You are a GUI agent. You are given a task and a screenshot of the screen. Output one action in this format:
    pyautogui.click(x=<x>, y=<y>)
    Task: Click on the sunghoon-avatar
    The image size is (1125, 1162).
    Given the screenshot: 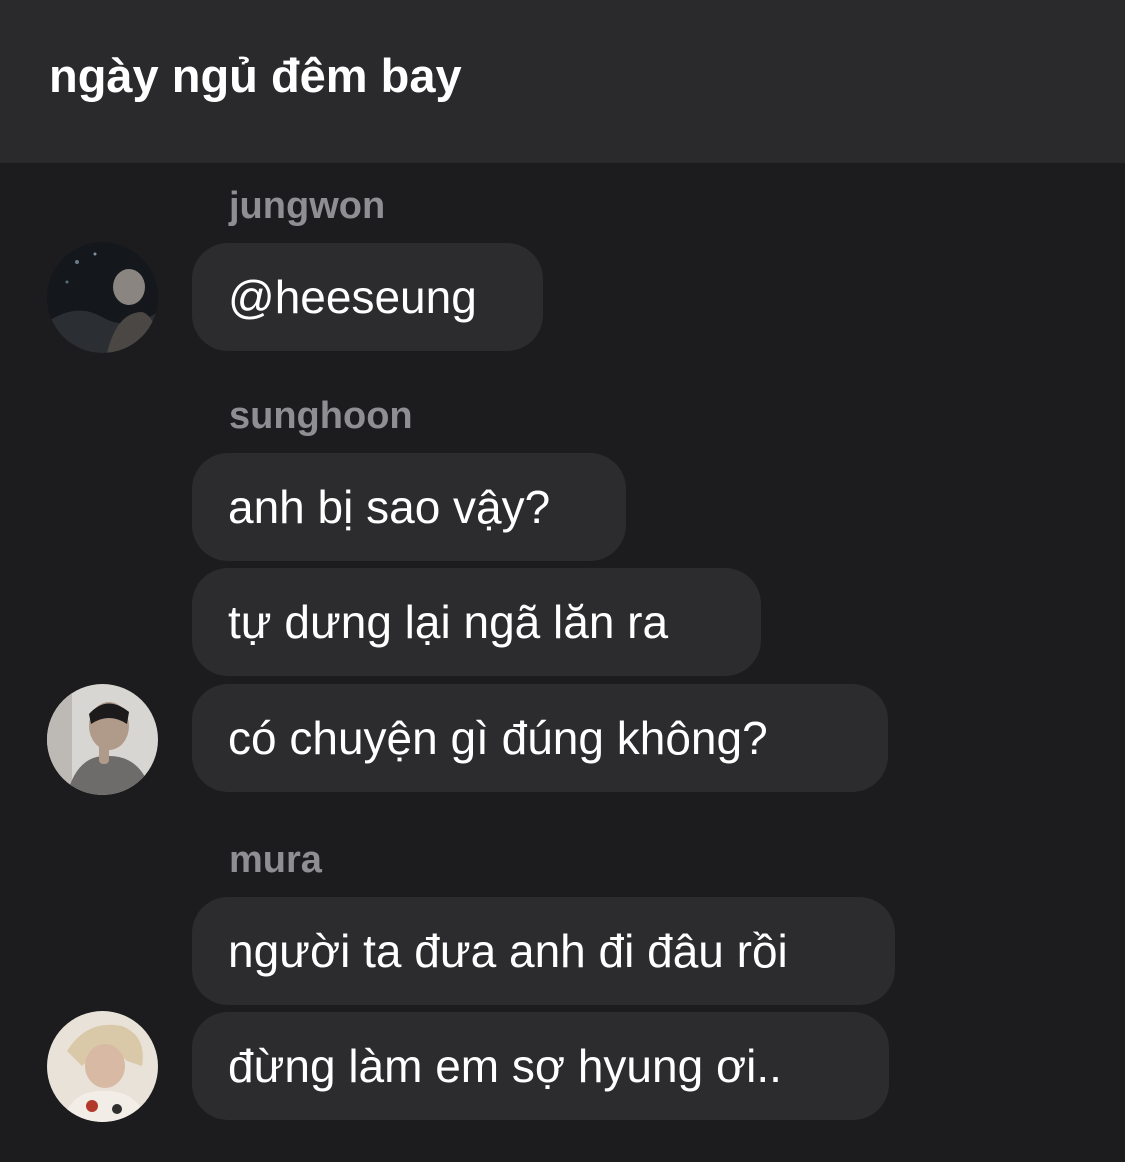 What is the action you would take?
    pyautogui.click(x=102, y=739)
    